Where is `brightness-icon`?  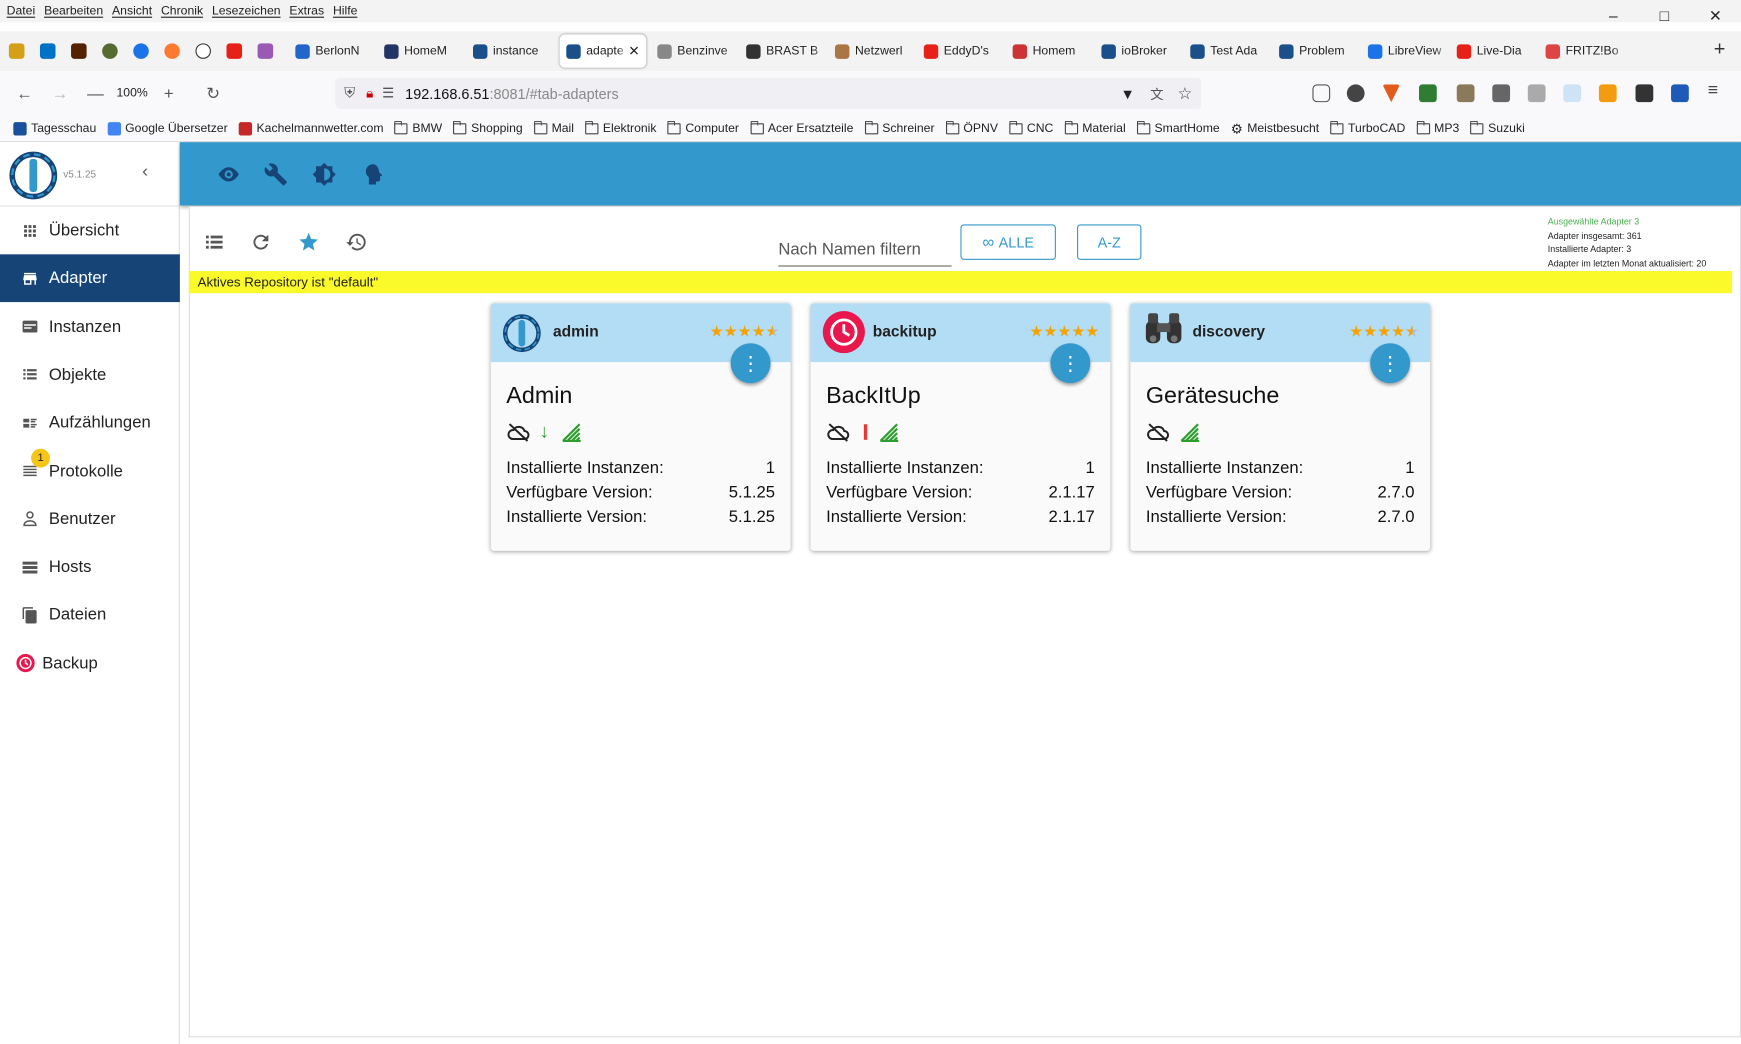
brightness-icon is located at coordinates (324, 174).